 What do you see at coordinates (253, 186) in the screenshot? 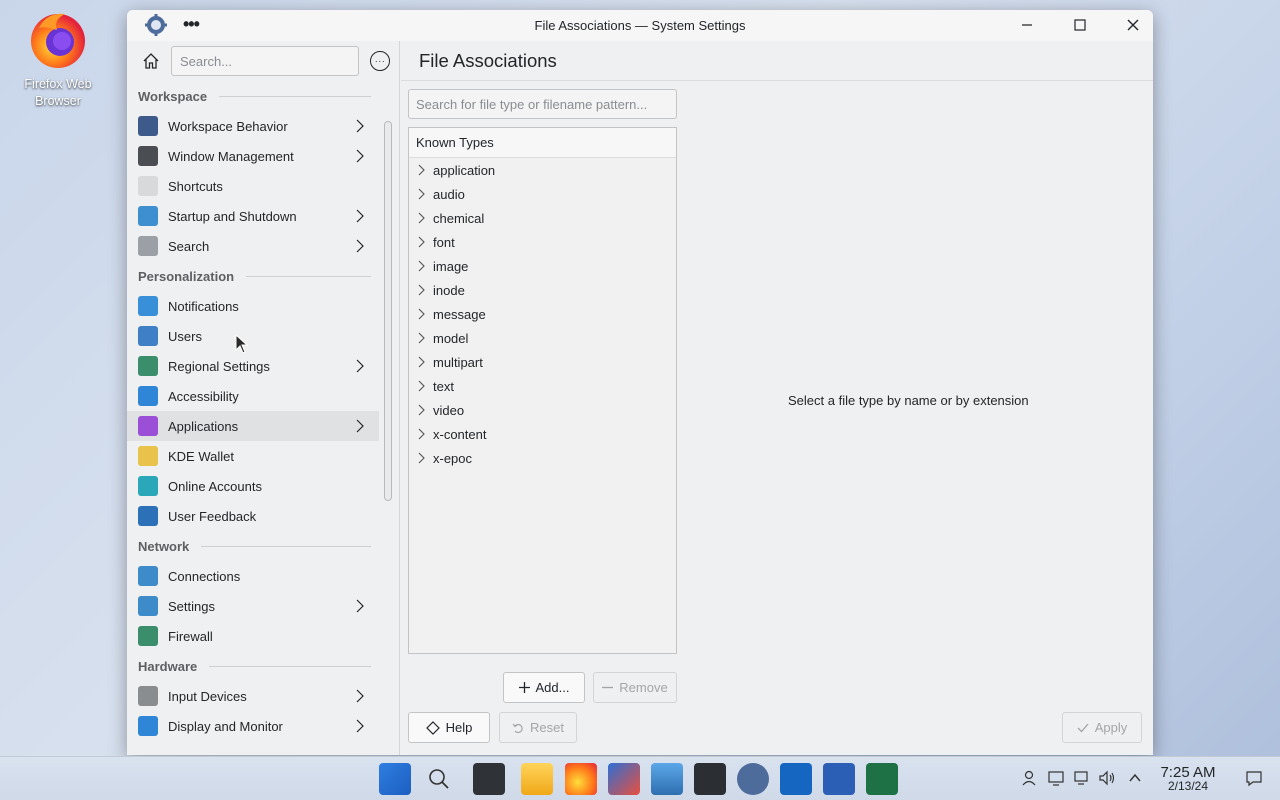
I see `sidebar-item-shortcuts: Shortcuts` at bounding box center [253, 186].